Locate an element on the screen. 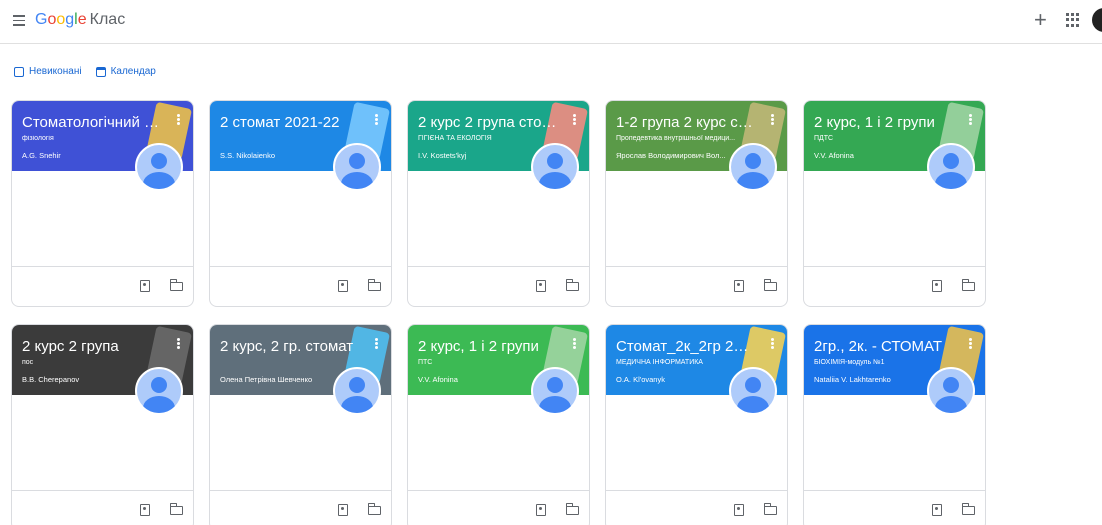  class-section: ГІГІЄНА ТА ЕКОЛОГІЯ is located at coordinates (455, 138).